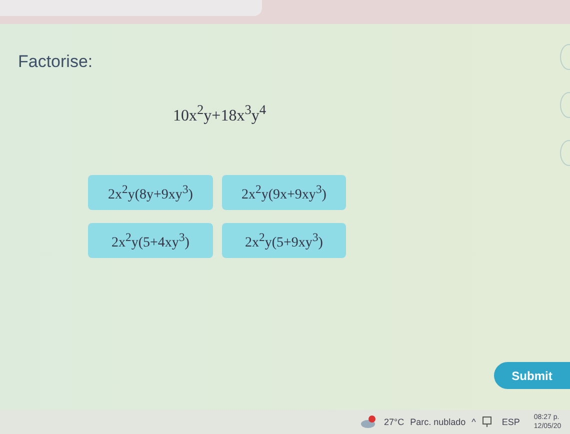  I want to click on answer-option: 2x$^{2}$y(9x+9xy$^{3}$), so click(284, 192).